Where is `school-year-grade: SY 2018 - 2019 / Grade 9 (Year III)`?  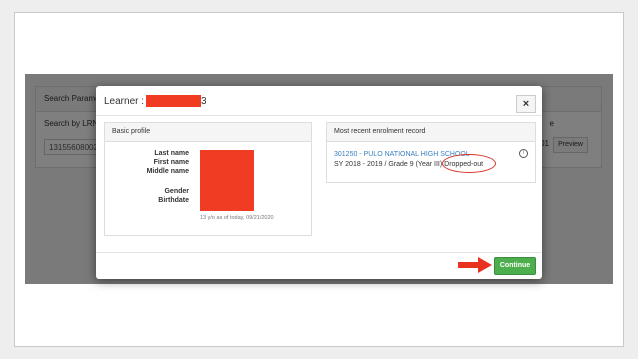
school-year-grade: SY 2018 - 2019 / Grade 9 (Year III) is located at coordinates (388, 164).